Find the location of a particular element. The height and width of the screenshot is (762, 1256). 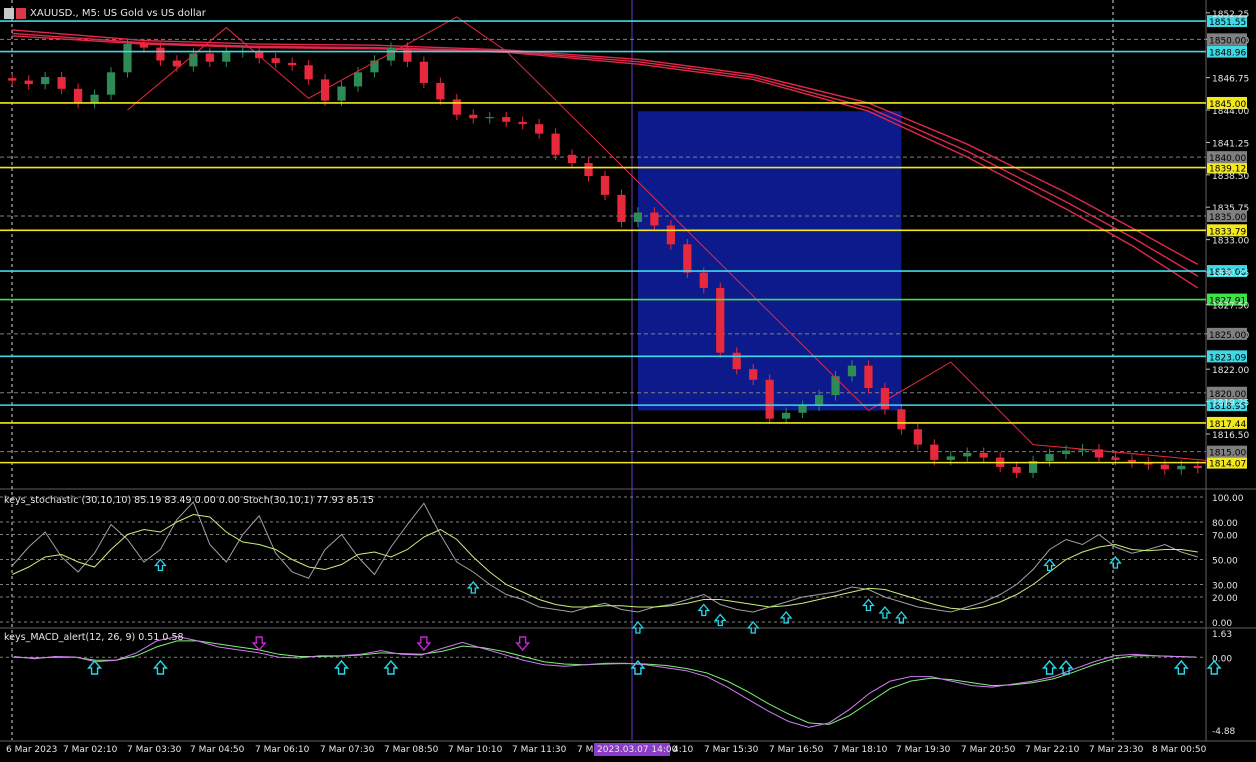

price-tick-label: 1830.25 is located at coordinates (1230, 274).